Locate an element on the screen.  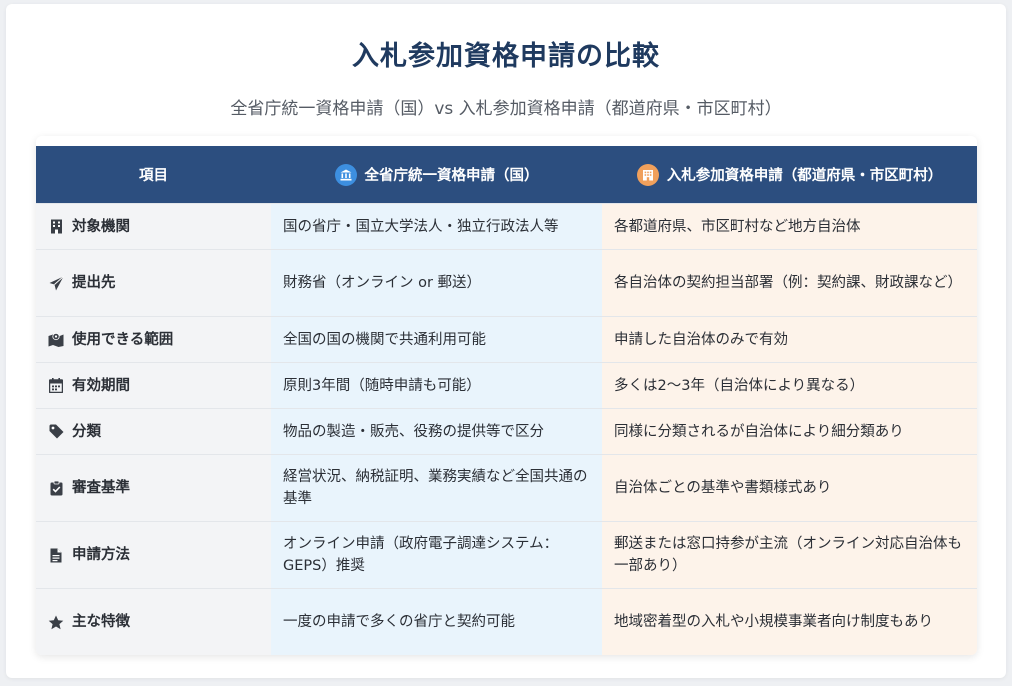
row-label: 主な特徴 is located at coordinates (153, 622).